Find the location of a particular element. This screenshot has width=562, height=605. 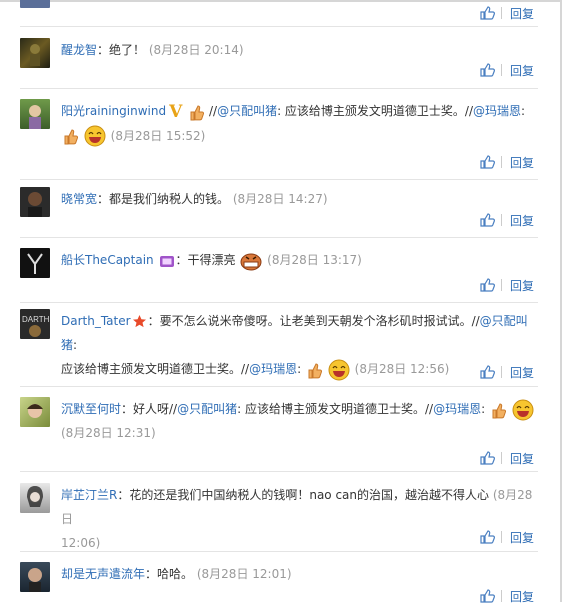

comment-time: (8月28日 14:27) is located at coordinates (280, 199).